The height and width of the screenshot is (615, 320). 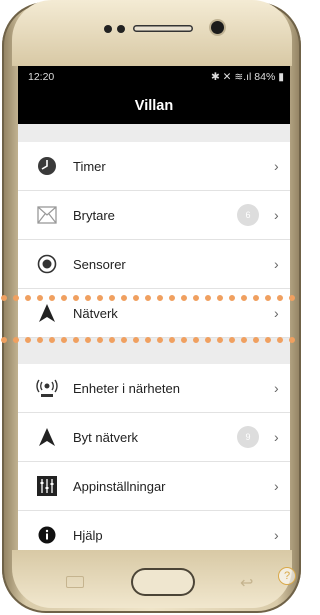 I want to click on menu-item-label: Timer, so click(x=89, y=166).